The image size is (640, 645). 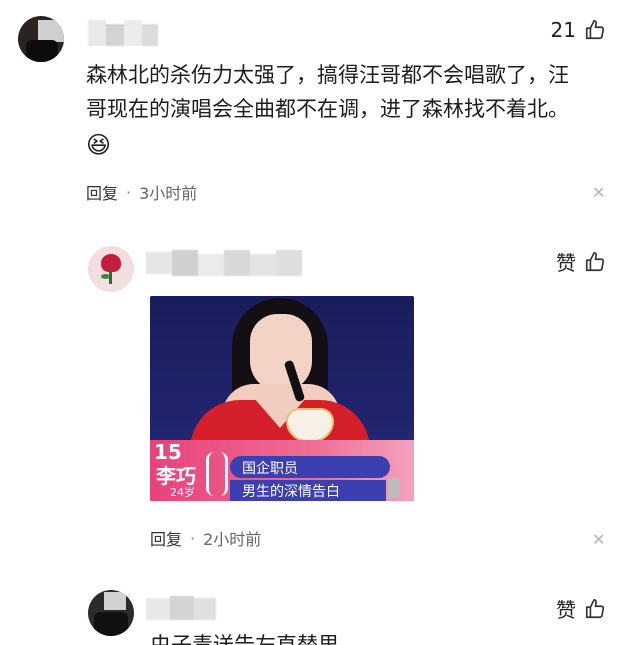 I want to click on laughing-emoji: 😆, so click(x=99, y=145).